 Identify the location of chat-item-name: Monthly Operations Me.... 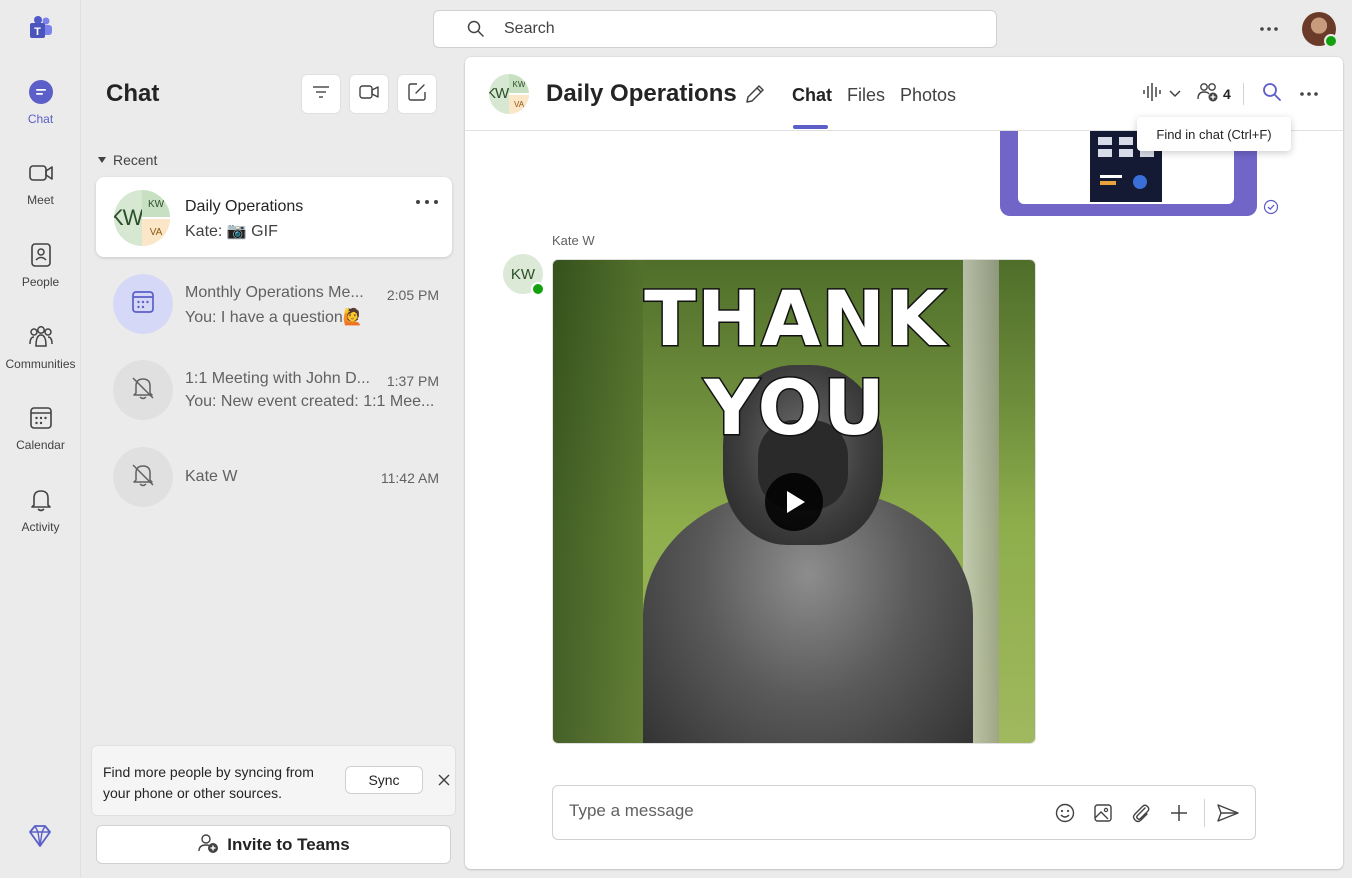
(274, 292).